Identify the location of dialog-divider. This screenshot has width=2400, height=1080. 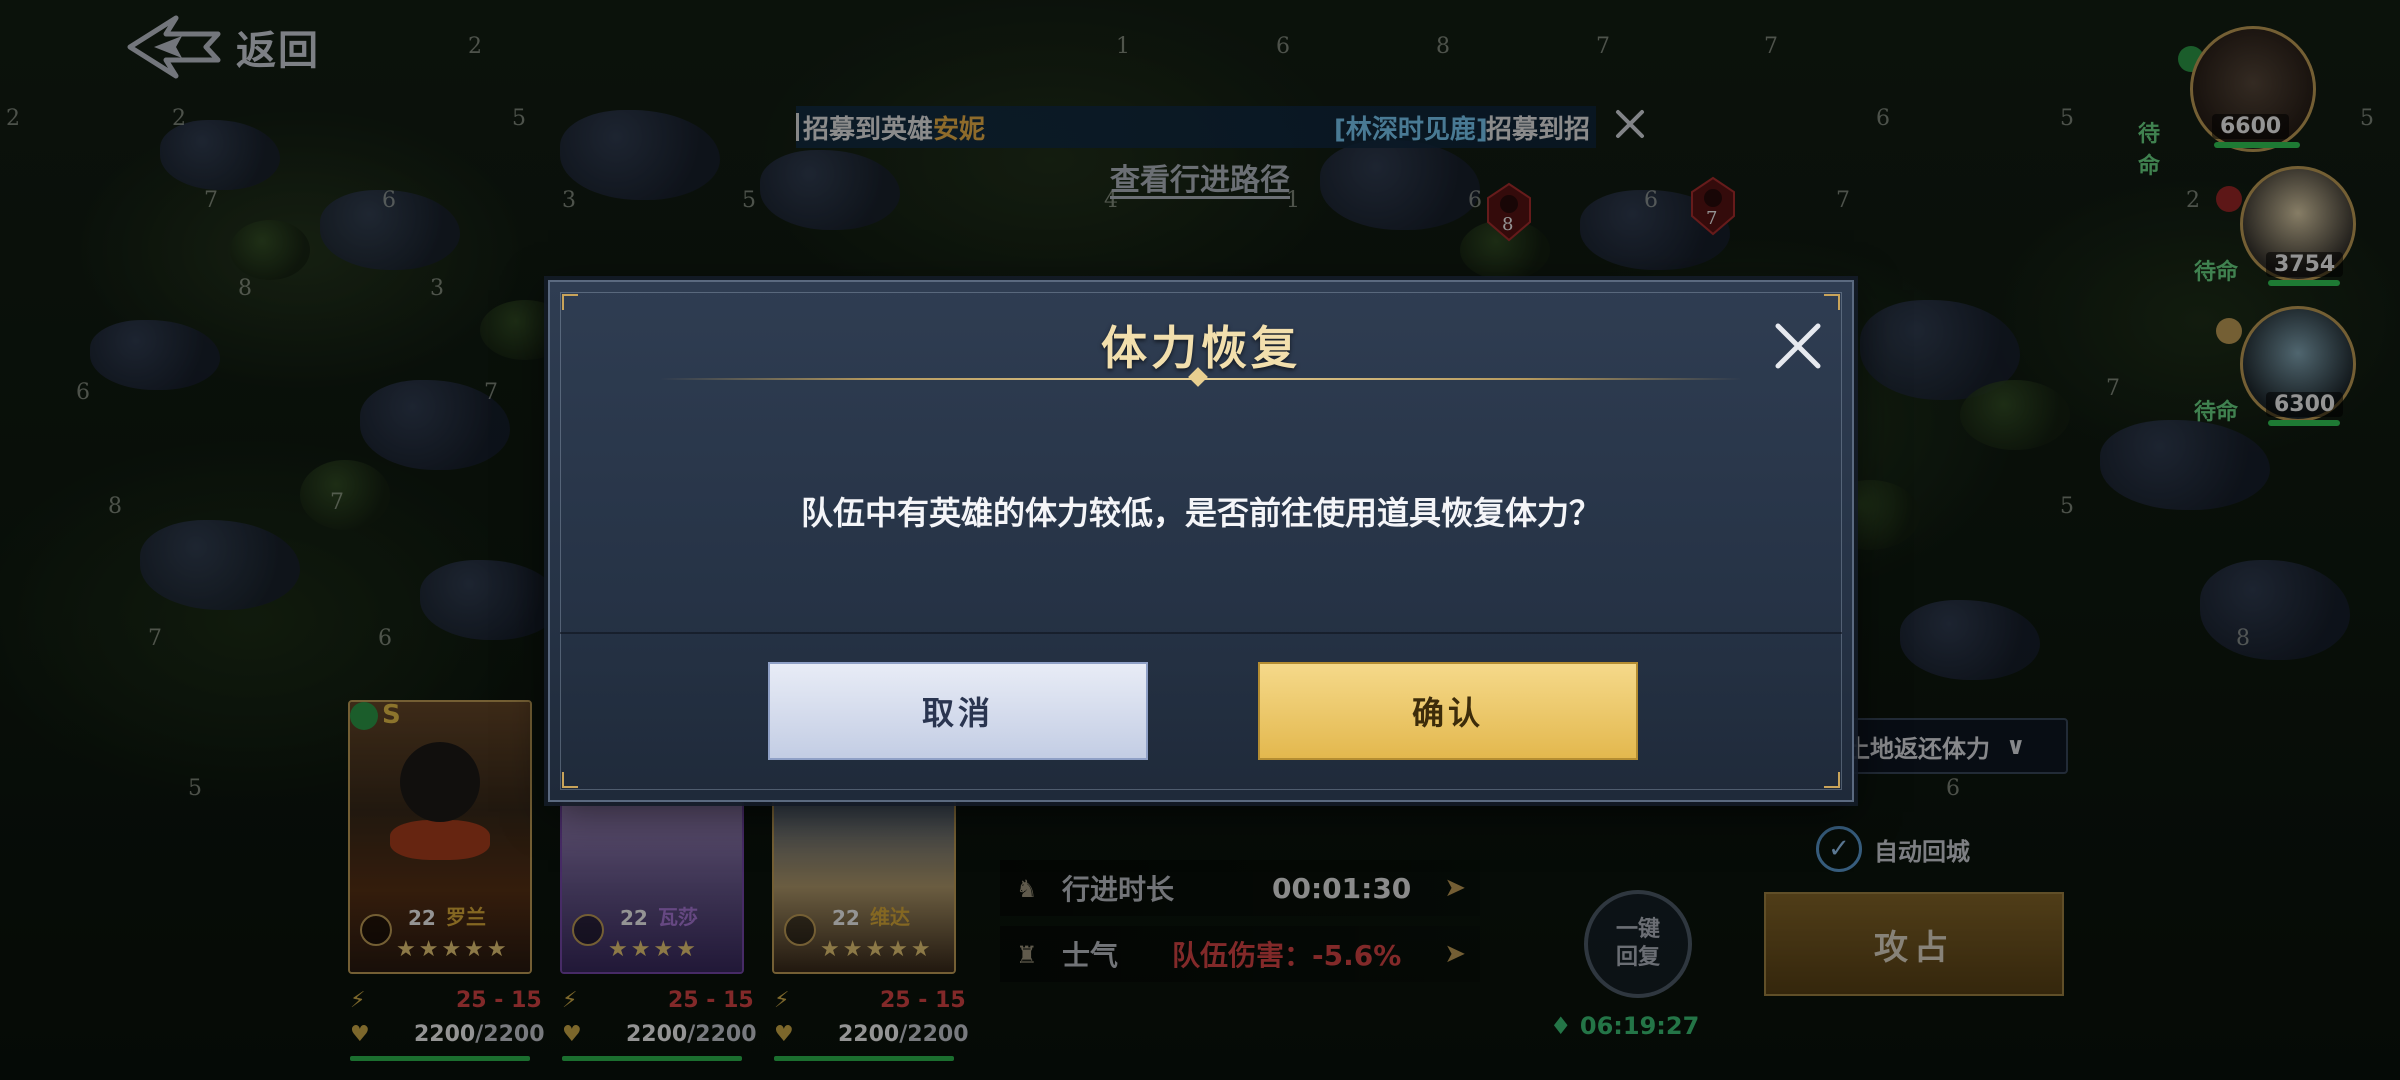
(1201, 633).